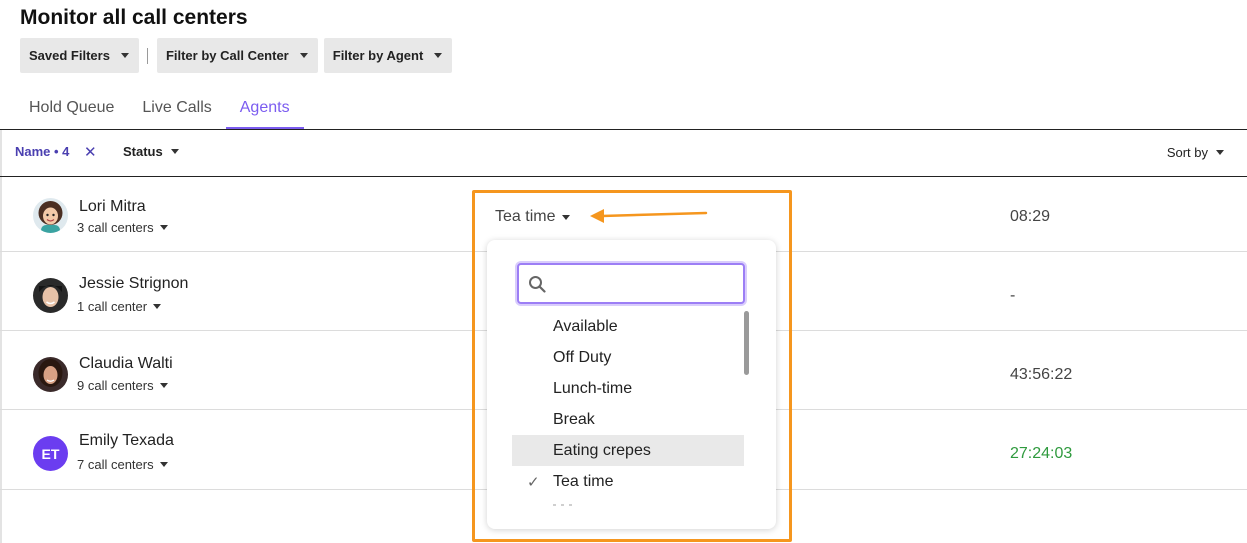  What do you see at coordinates (645, 283) in the screenshot?
I see `status-search-input` at bounding box center [645, 283].